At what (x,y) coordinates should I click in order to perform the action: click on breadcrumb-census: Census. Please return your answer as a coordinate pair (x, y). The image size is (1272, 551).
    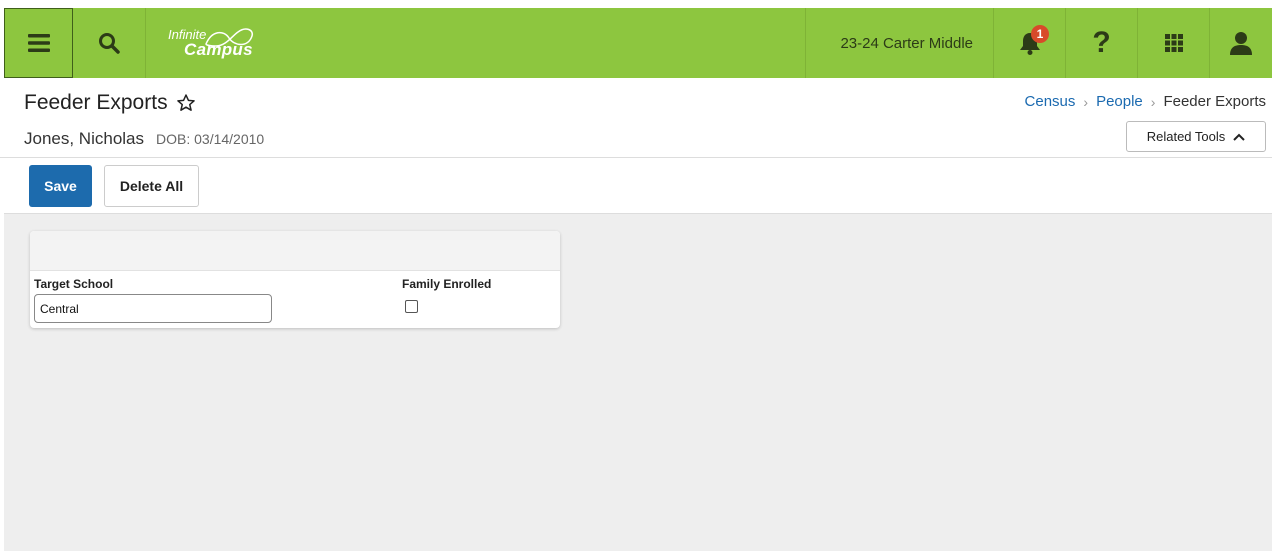
    Looking at the image, I should click on (1050, 101).